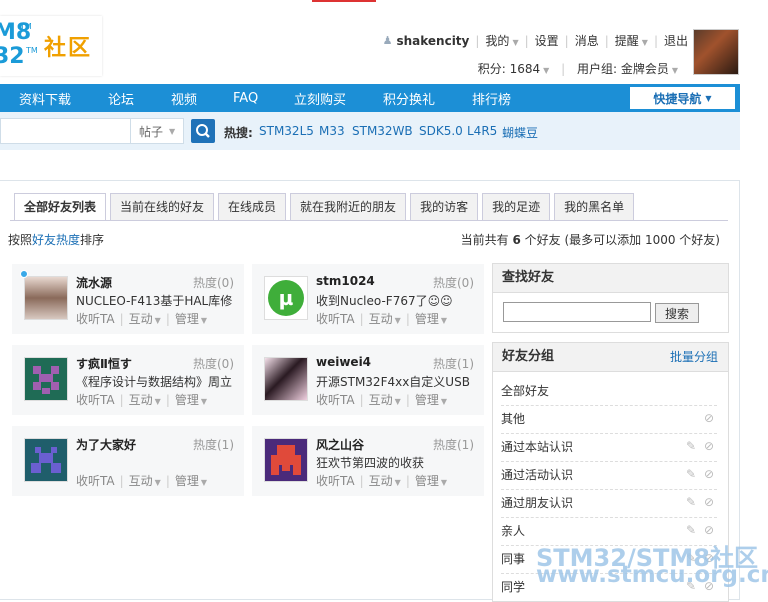 The width and height of the screenshot is (768, 602). I want to click on username-link: shakencity, so click(432, 41).